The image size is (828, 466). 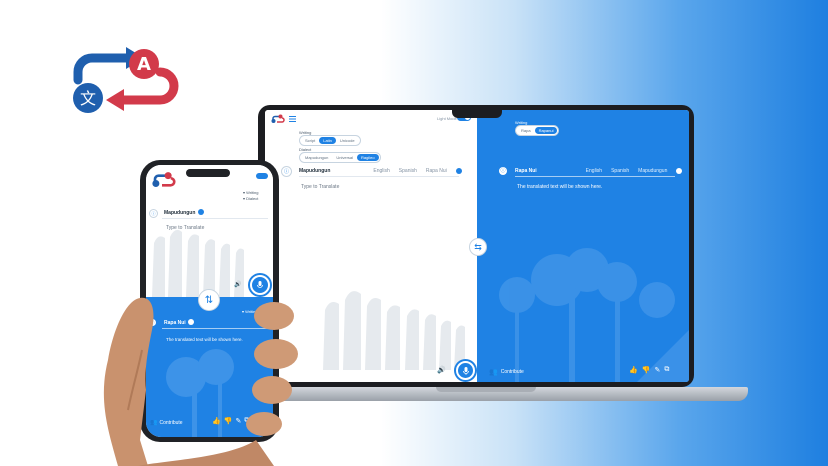 I want to click on users-icon: 👥, so click(x=493, y=372).